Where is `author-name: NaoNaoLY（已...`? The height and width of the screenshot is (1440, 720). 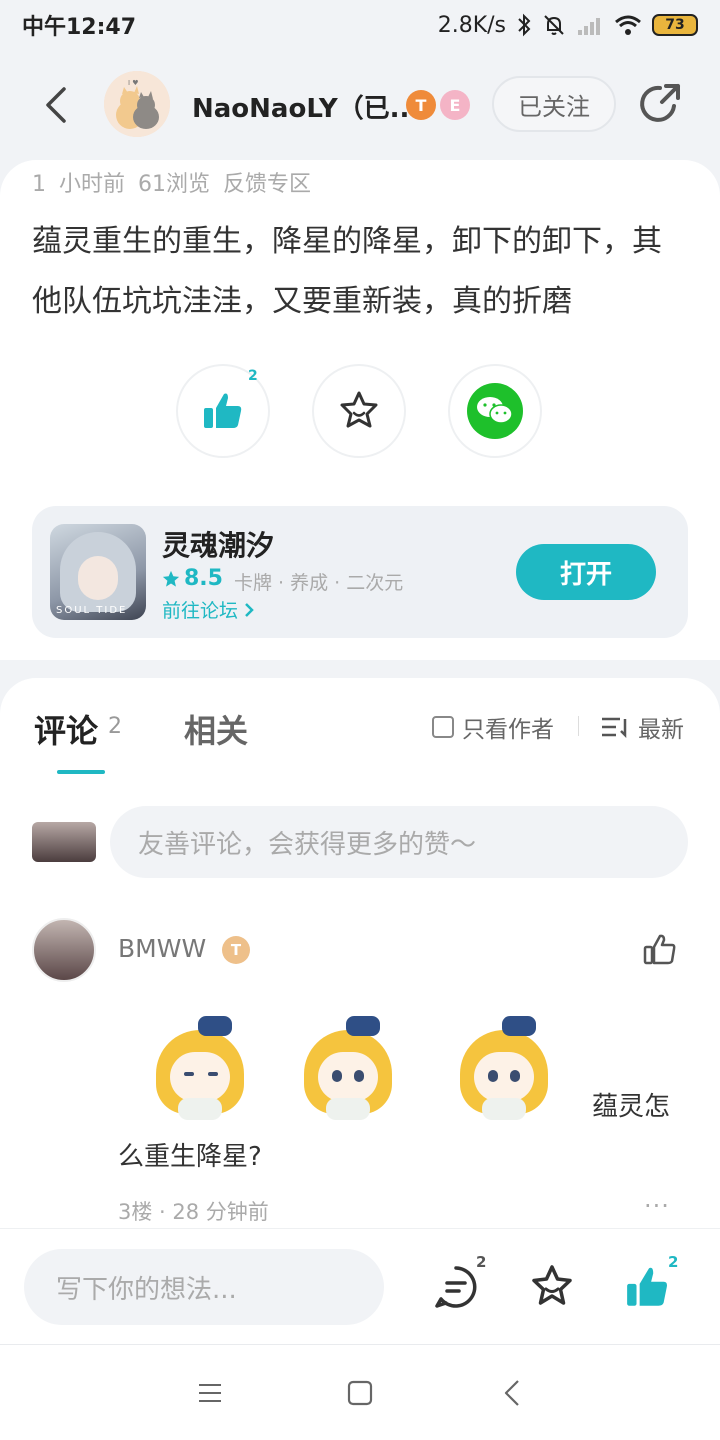 author-name: NaoNaoLY（已... is located at coordinates (305, 106).